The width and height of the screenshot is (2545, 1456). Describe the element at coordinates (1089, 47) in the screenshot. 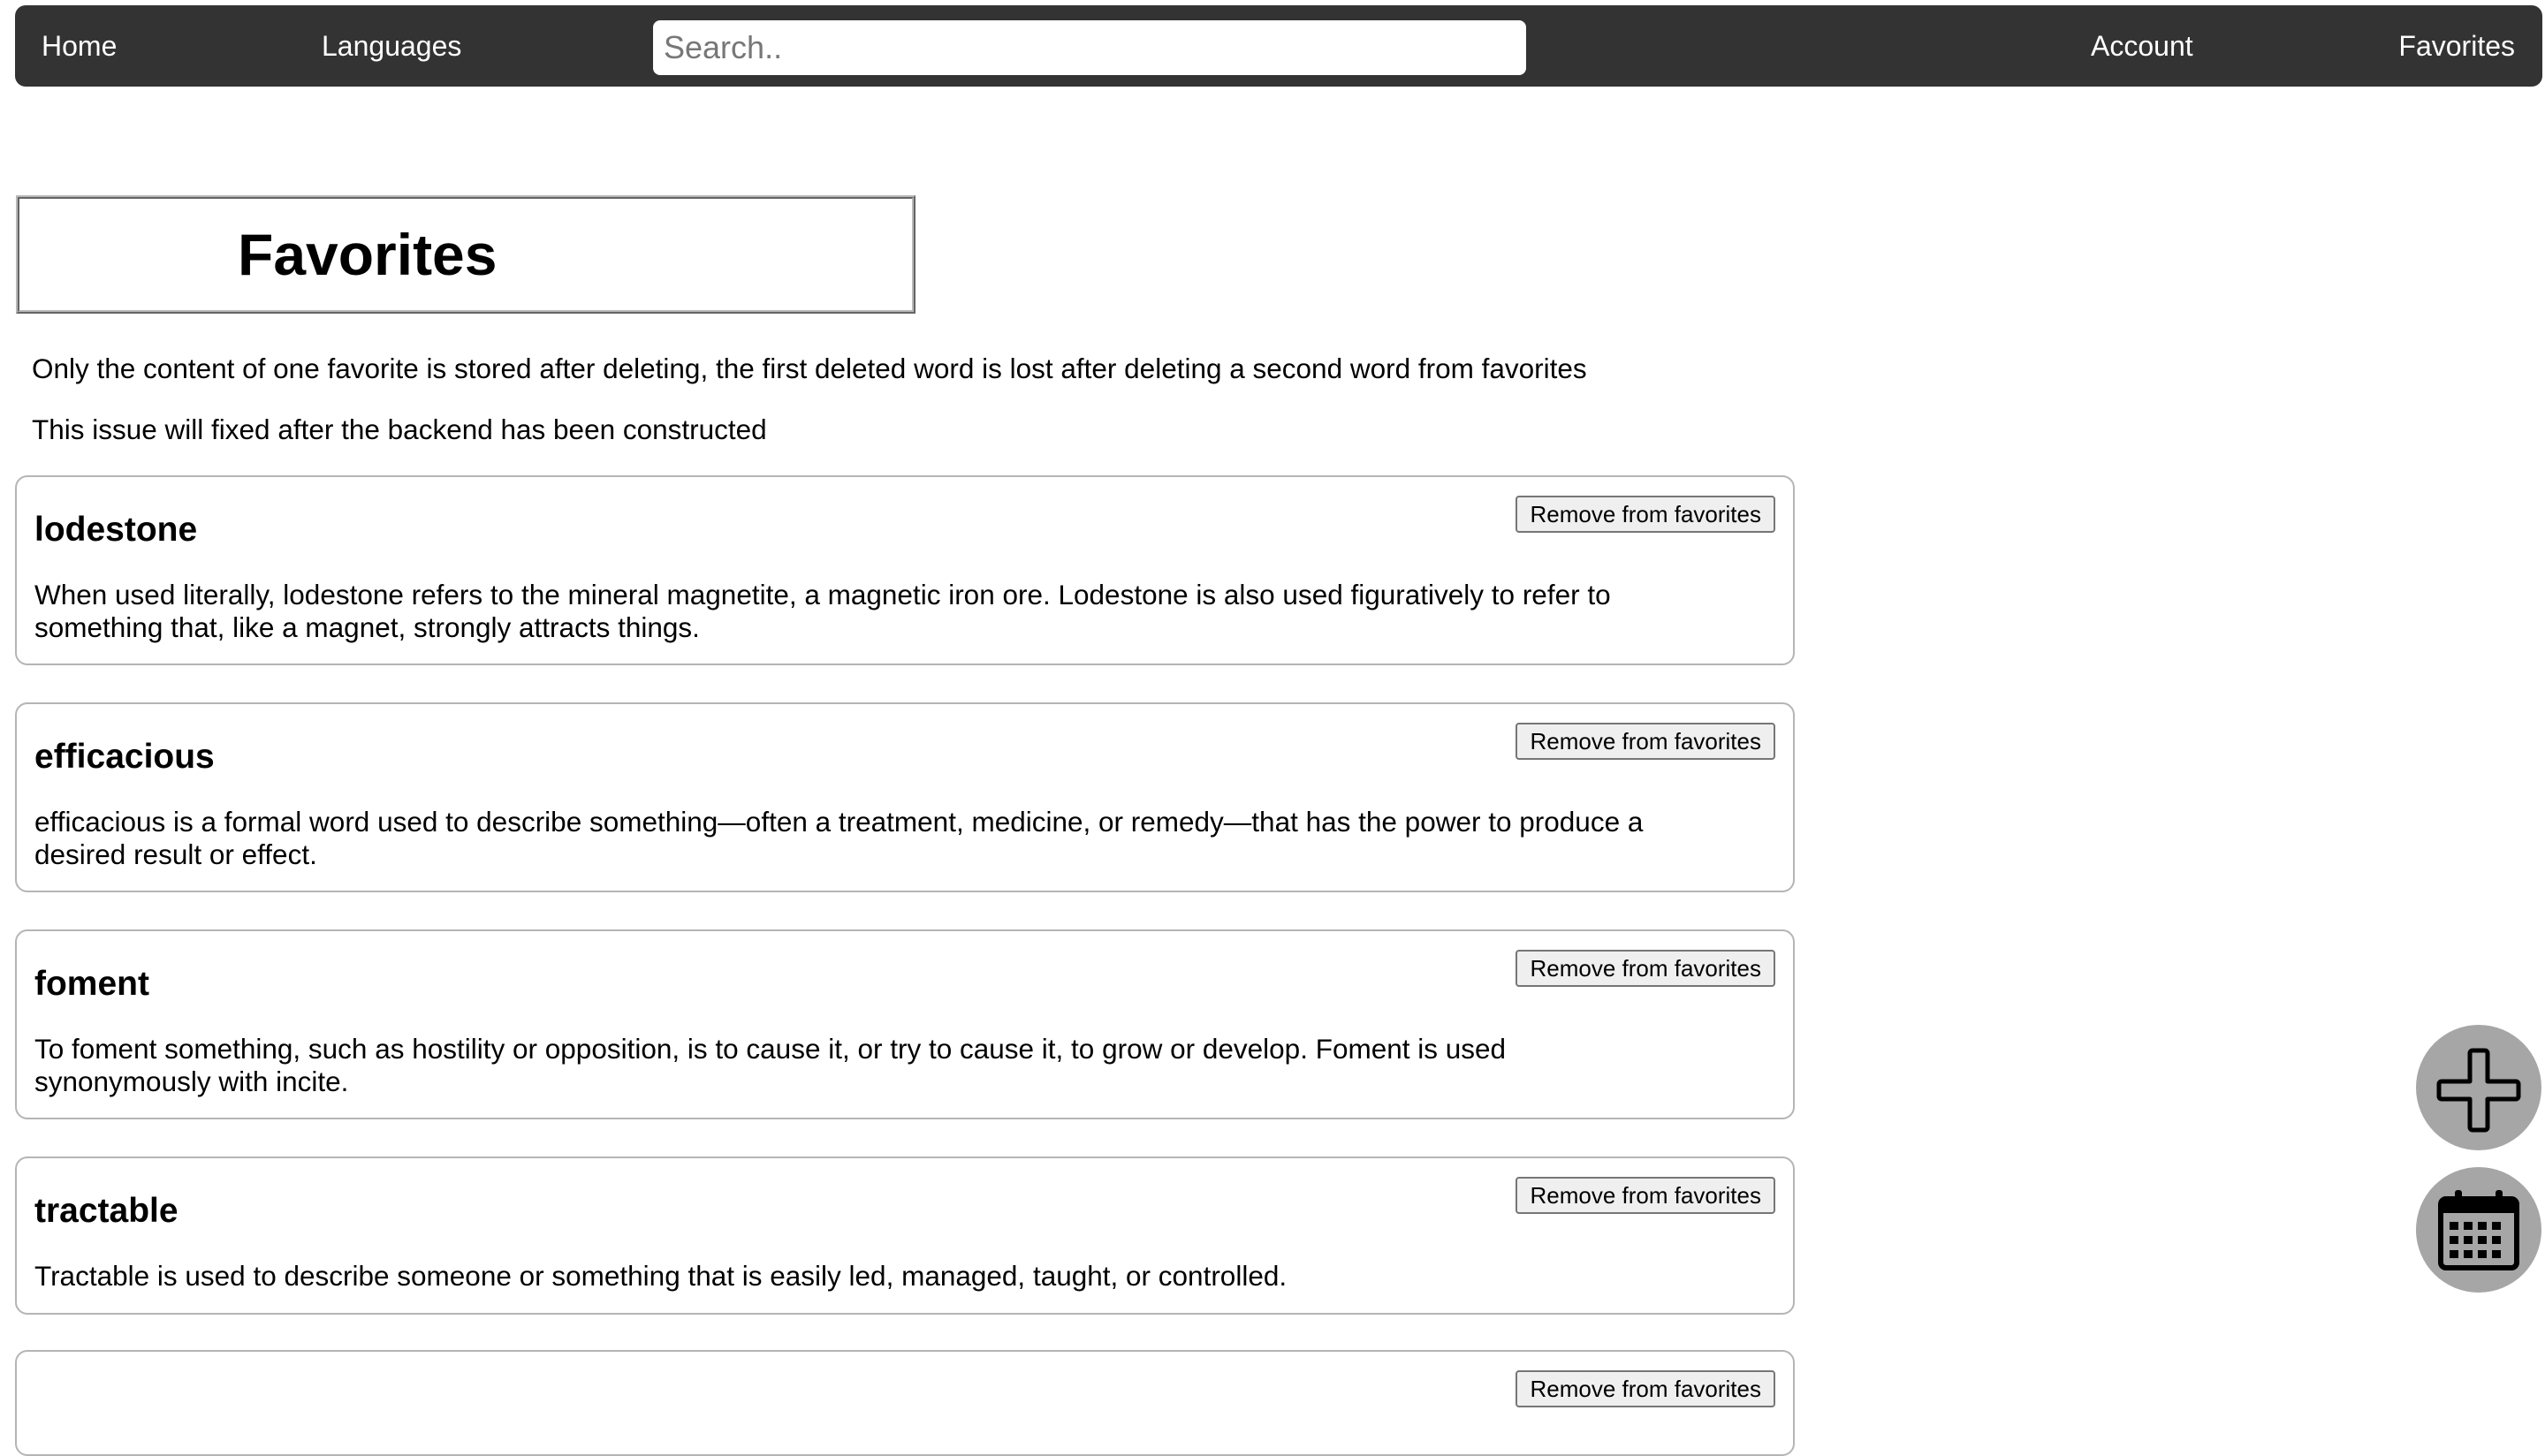

I see `search-input` at that location.